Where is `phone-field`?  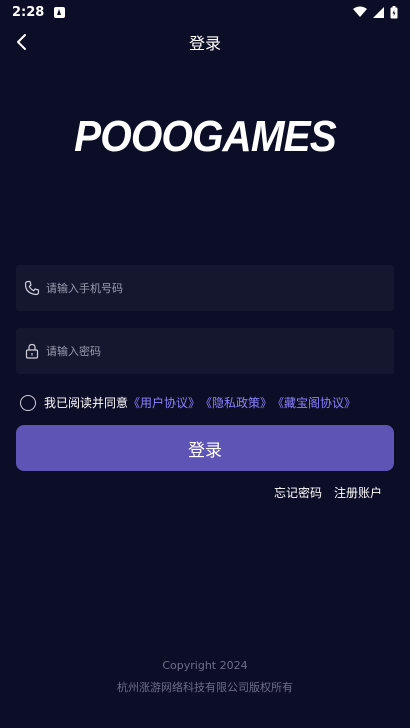
phone-field is located at coordinates (205, 288).